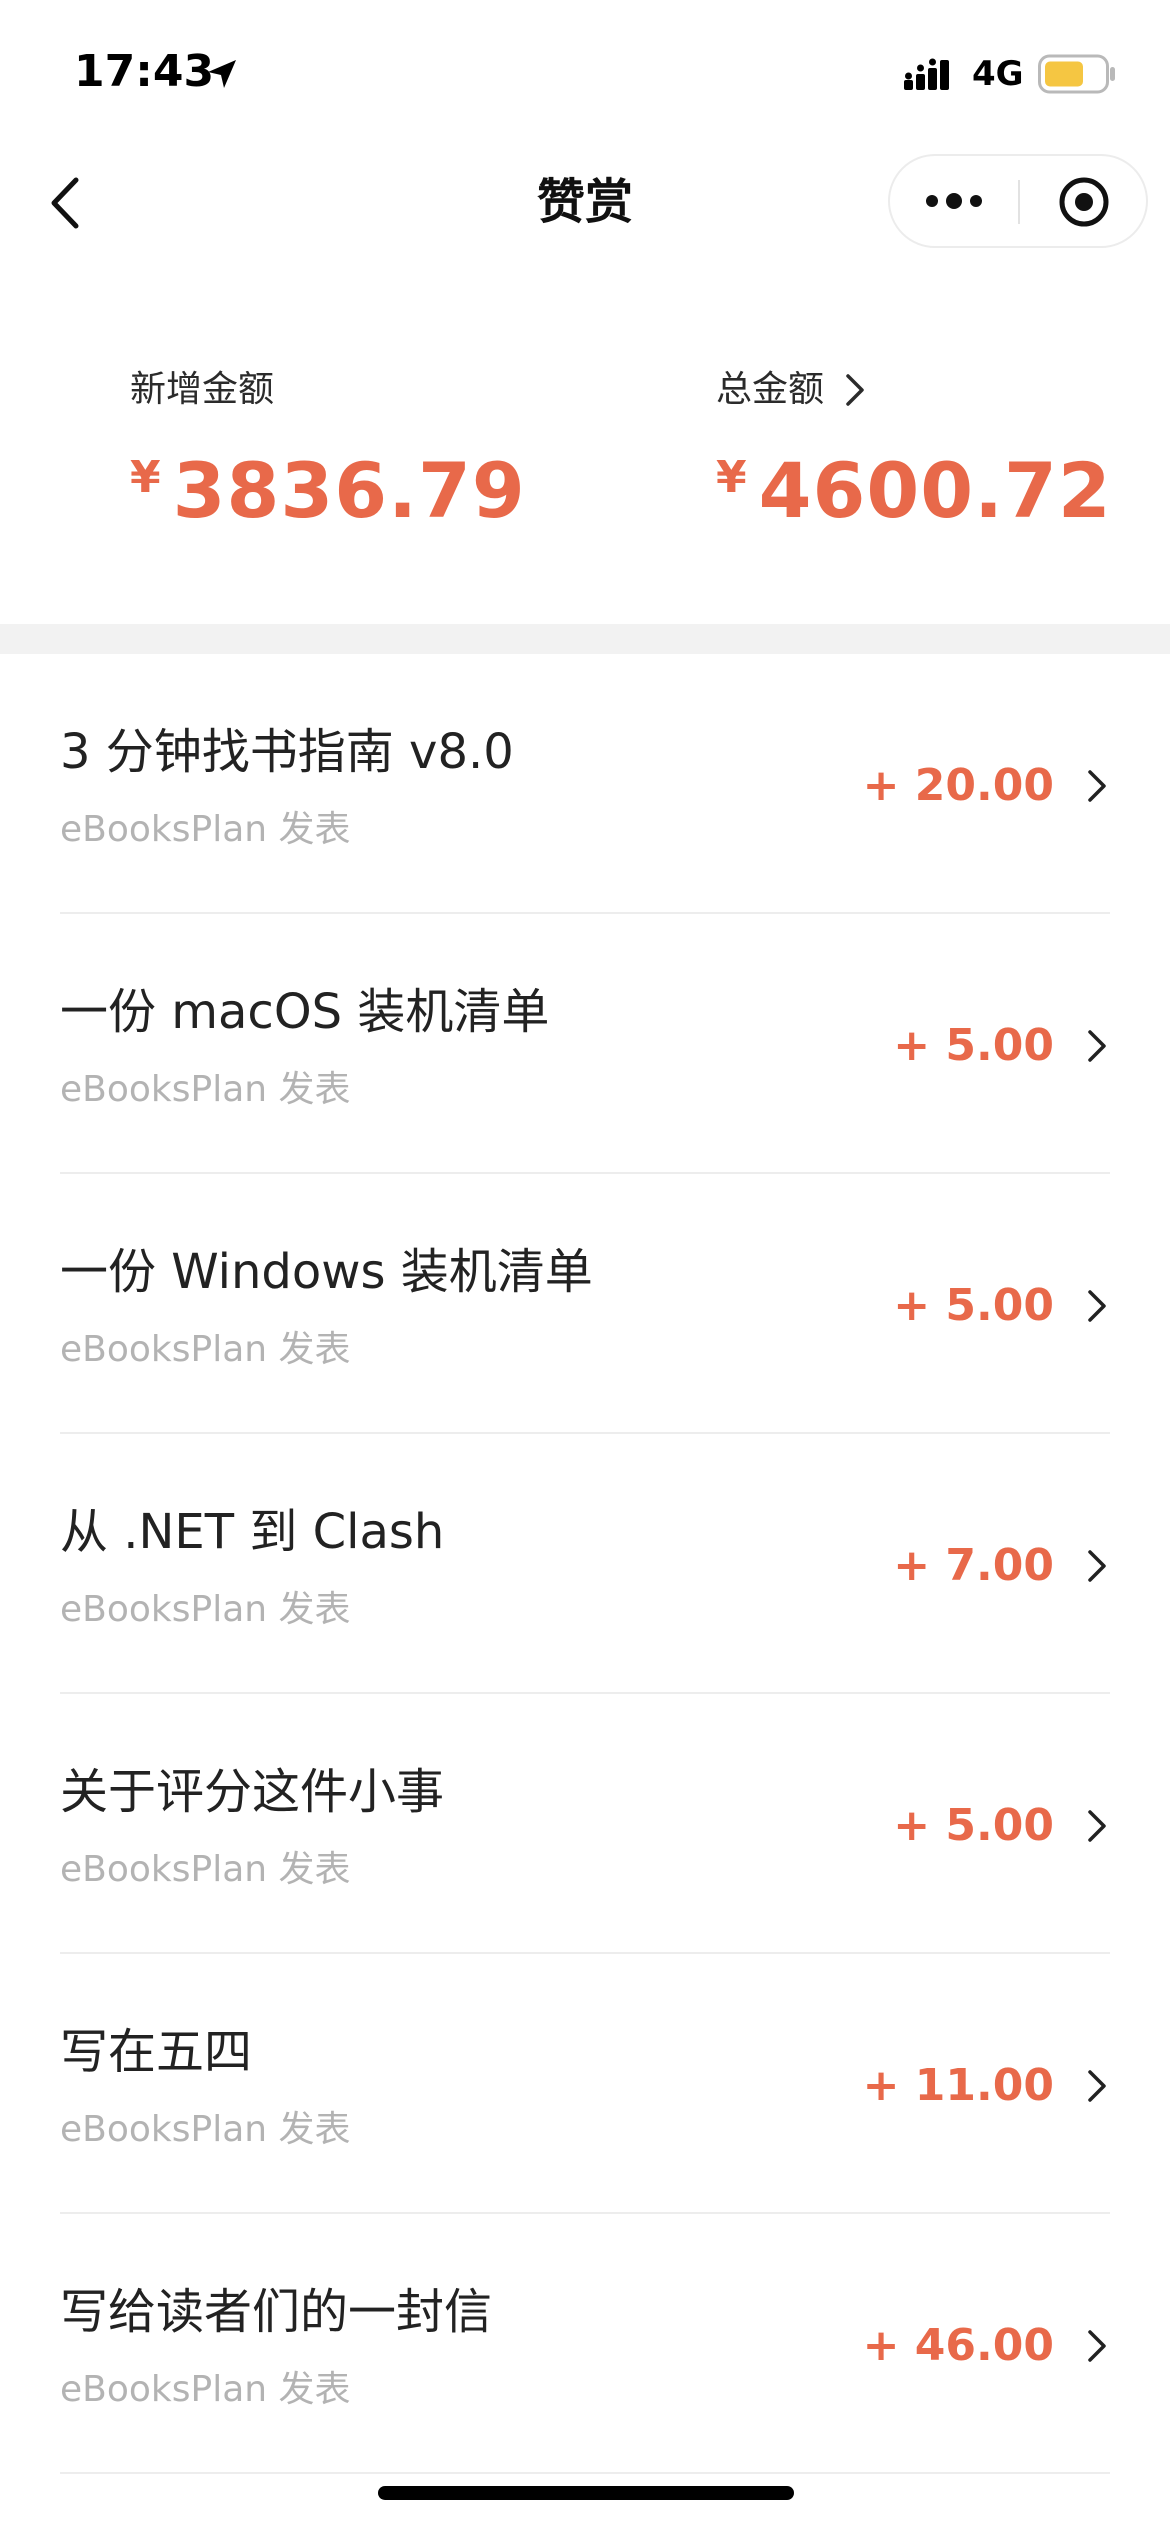 This screenshot has width=1170, height=2532. What do you see at coordinates (585, 444) in the screenshot?
I see `summary-section: 新增金额 ¥ 3836.79 总金额 ¥ 4600.72` at bounding box center [585, 444].